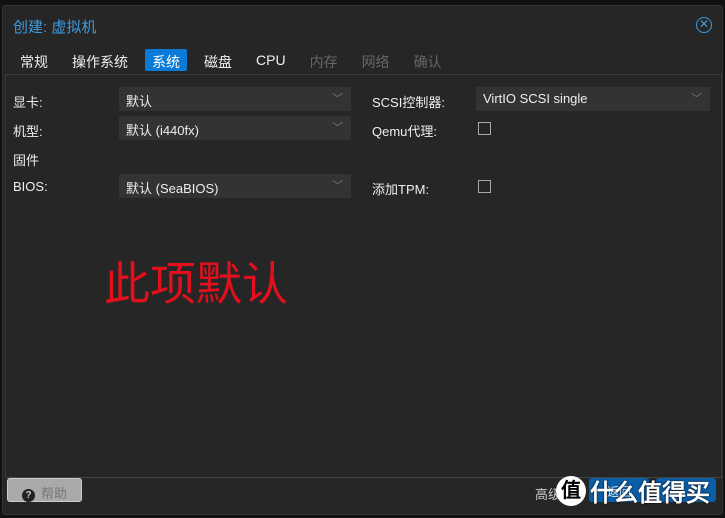 The width and height of the screenshot is (725, 518). I want to click on machine-label: 机型:, so click(28, 131).